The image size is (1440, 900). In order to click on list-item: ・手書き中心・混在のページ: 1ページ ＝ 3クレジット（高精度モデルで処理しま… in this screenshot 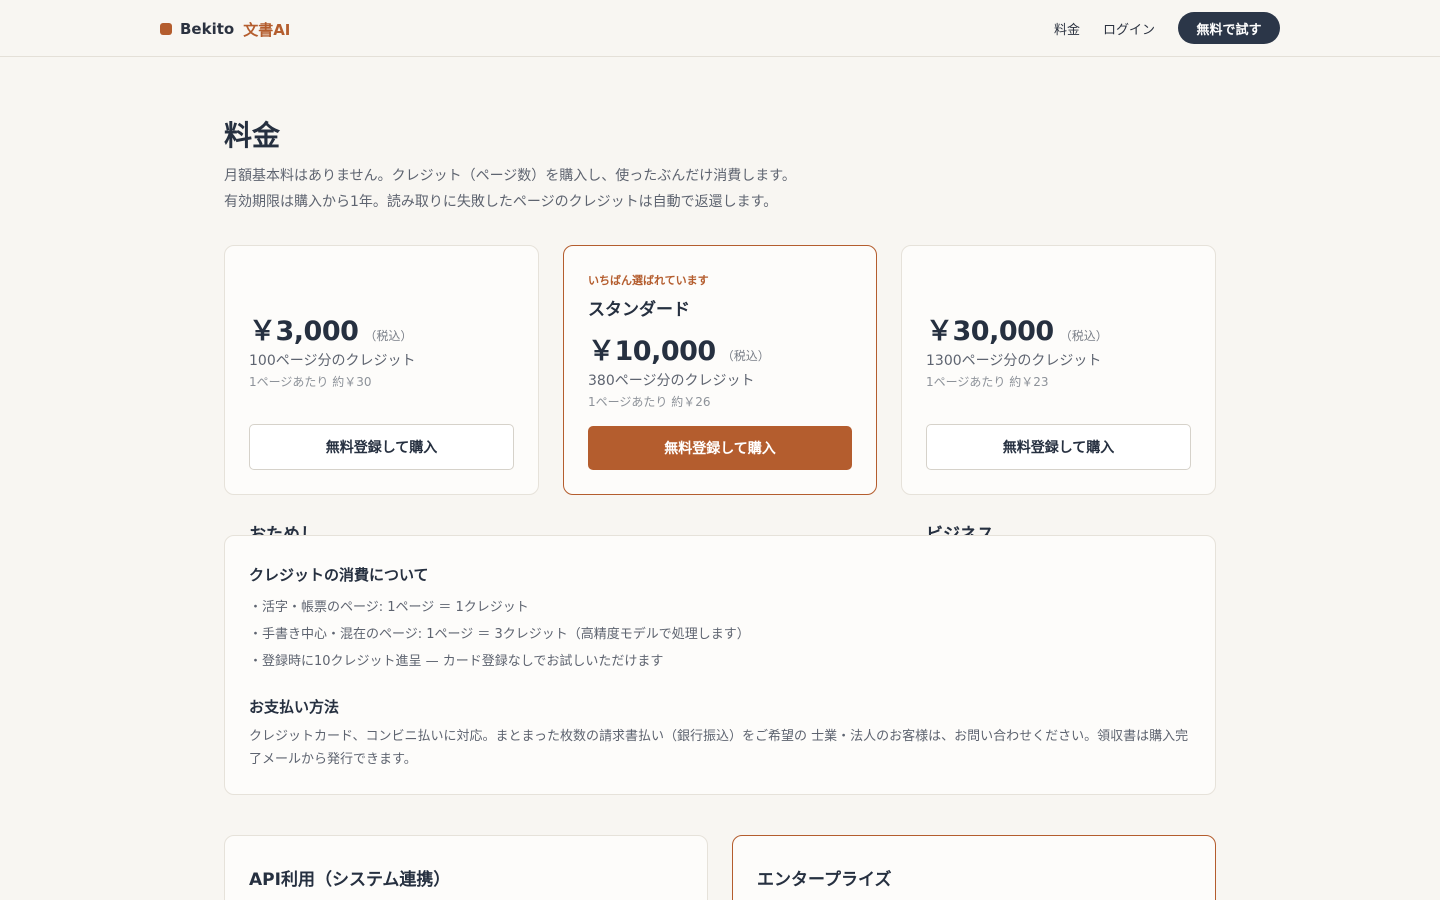, I will do `click(499, 634)`.